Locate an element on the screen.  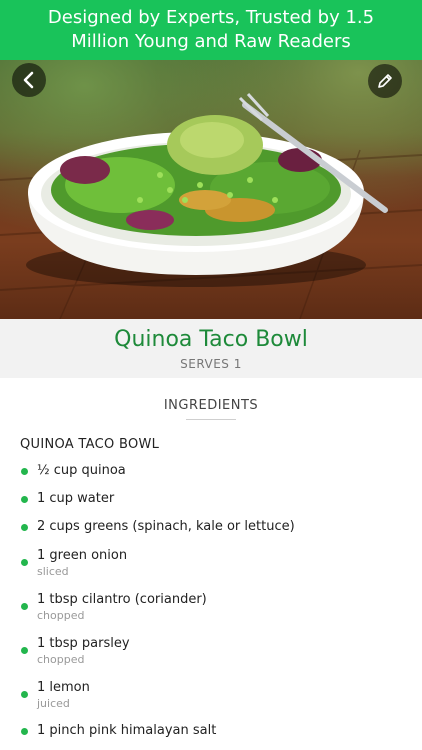
ingredient-text: 1 green onion is located at coordinates (82, 555).